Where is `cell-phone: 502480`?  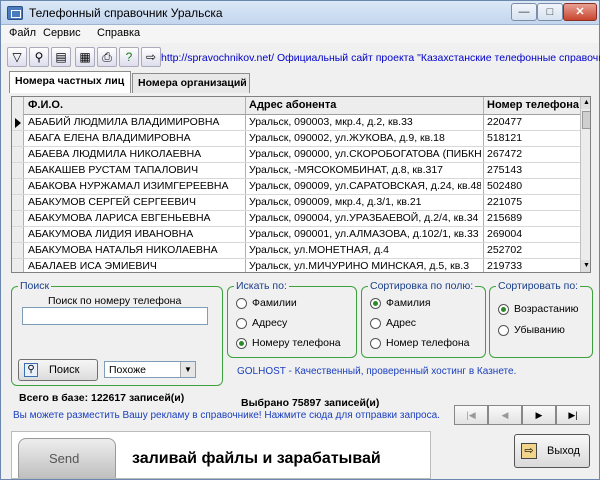
cell-phone: 502480 is located at coordinates (505, 186).